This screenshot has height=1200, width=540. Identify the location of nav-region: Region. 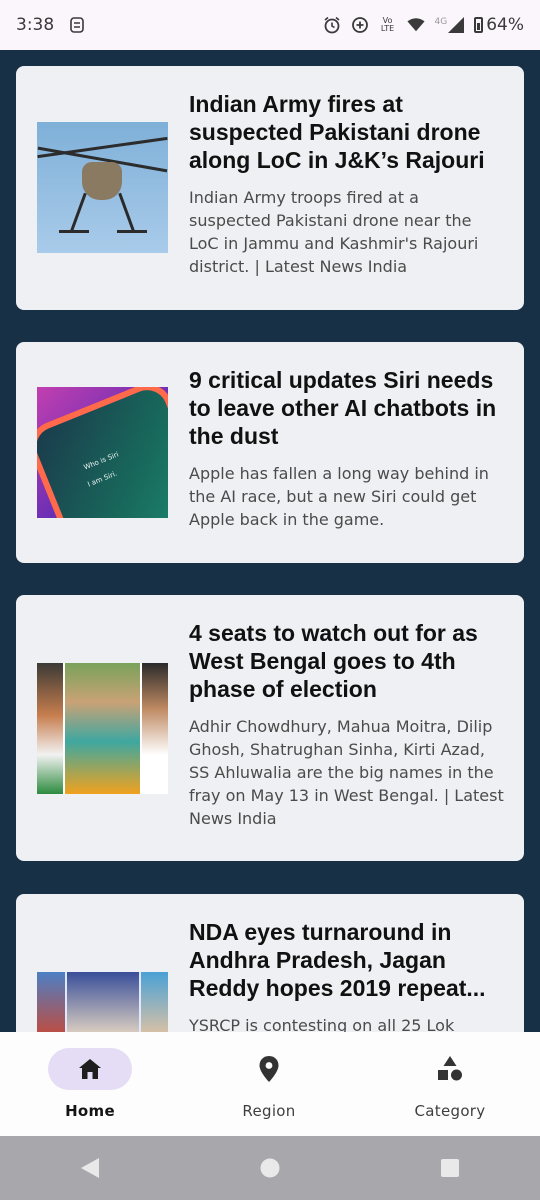
(269, 1084).